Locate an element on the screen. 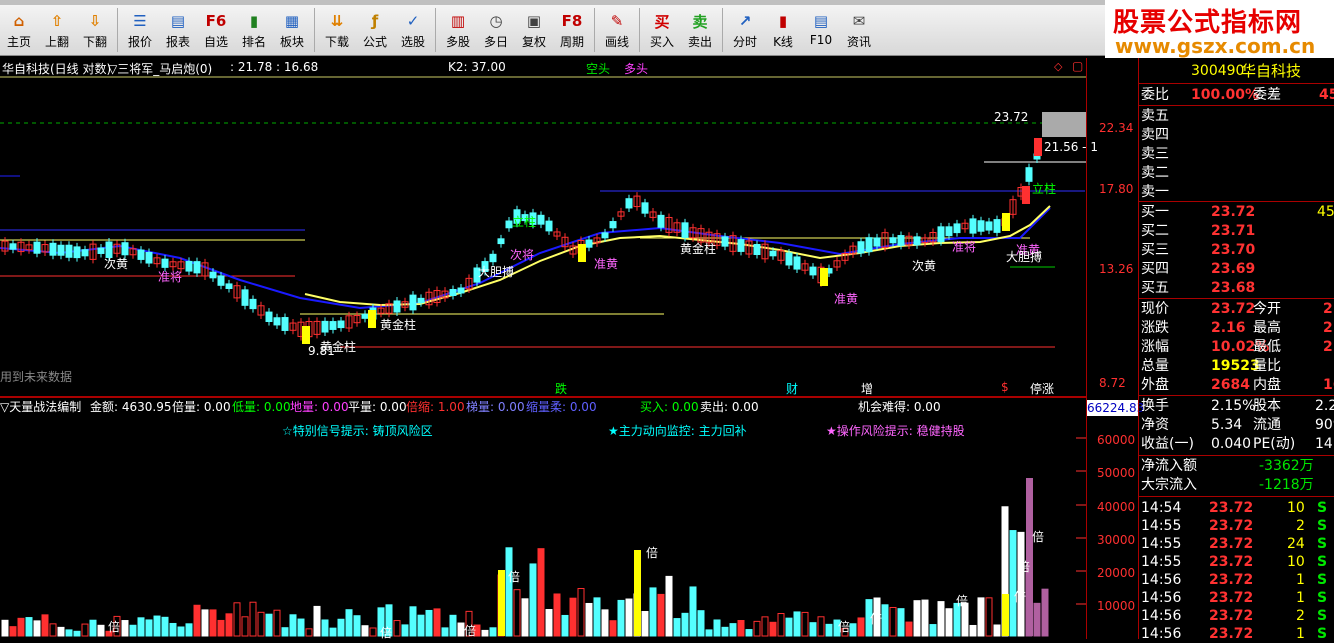  tick-row: 14:55 23.72 2 S is located at coordinates (1236, 526).